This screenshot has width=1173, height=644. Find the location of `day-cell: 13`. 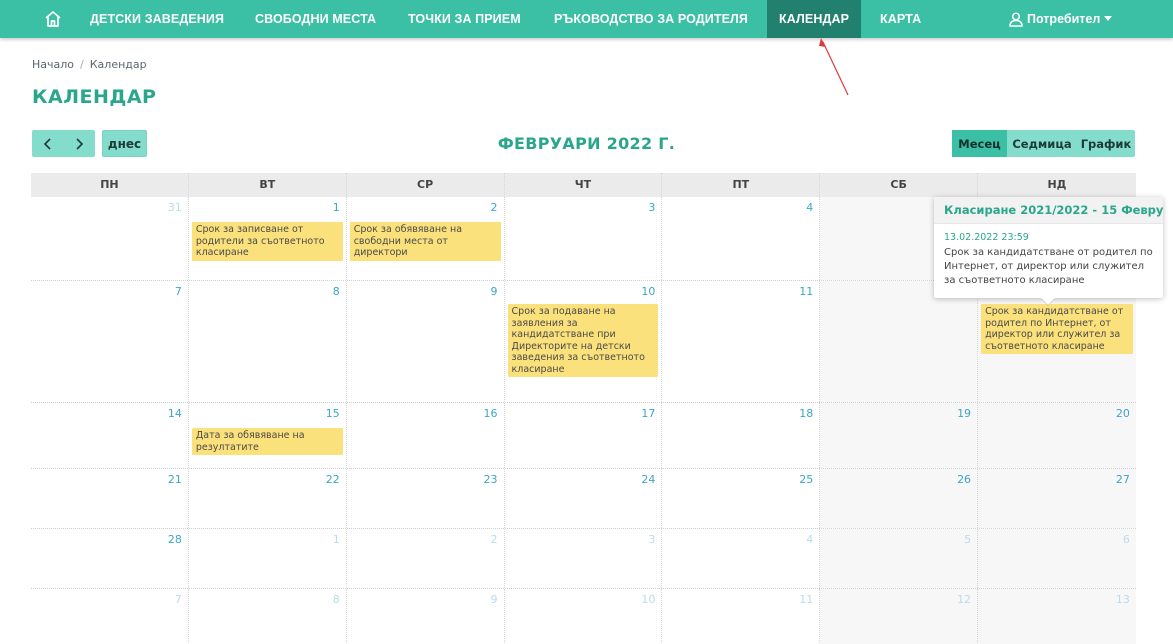

day-cell: 13 is located at coordinates (1057, 616).